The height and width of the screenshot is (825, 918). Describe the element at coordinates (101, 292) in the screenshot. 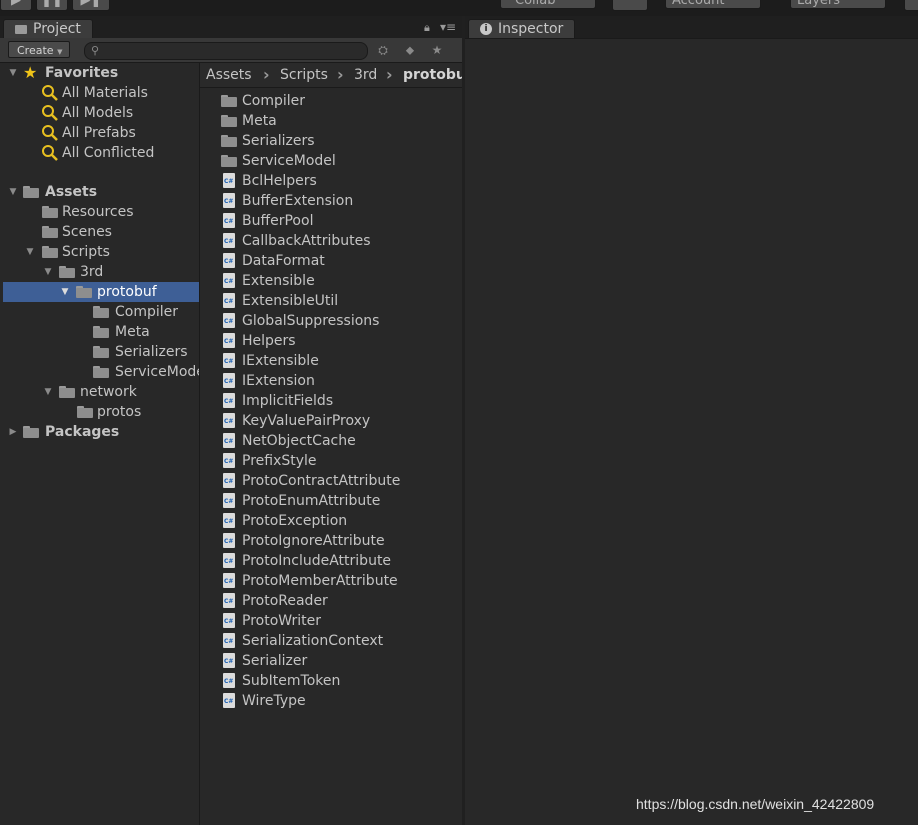

I see `tree-item-protobuf: ▼ protobuf` at that location.